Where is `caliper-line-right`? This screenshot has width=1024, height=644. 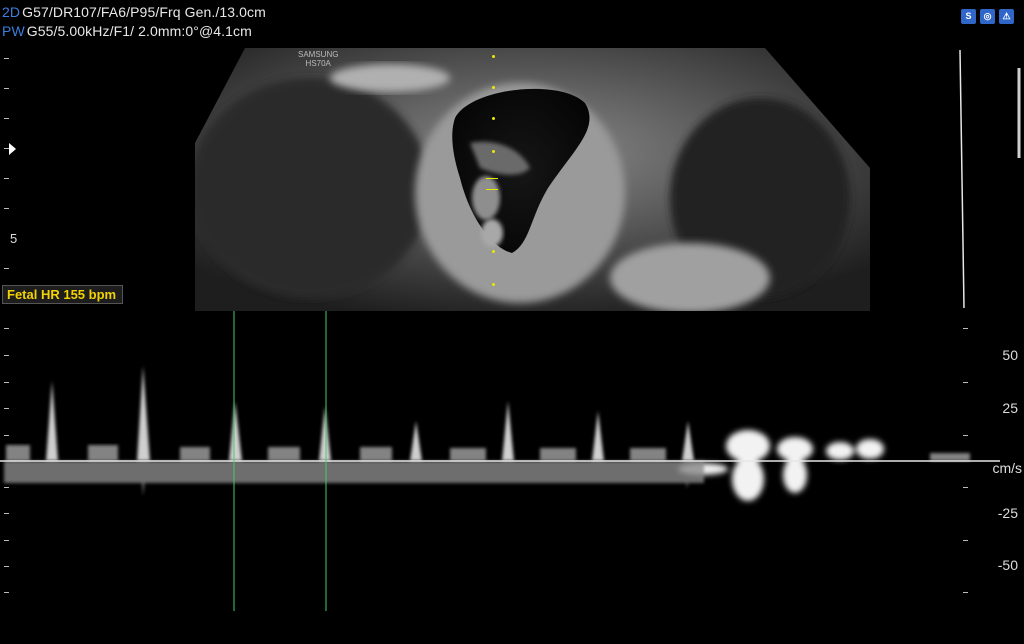
caliper-line-right is located at coordinates (326, 461).